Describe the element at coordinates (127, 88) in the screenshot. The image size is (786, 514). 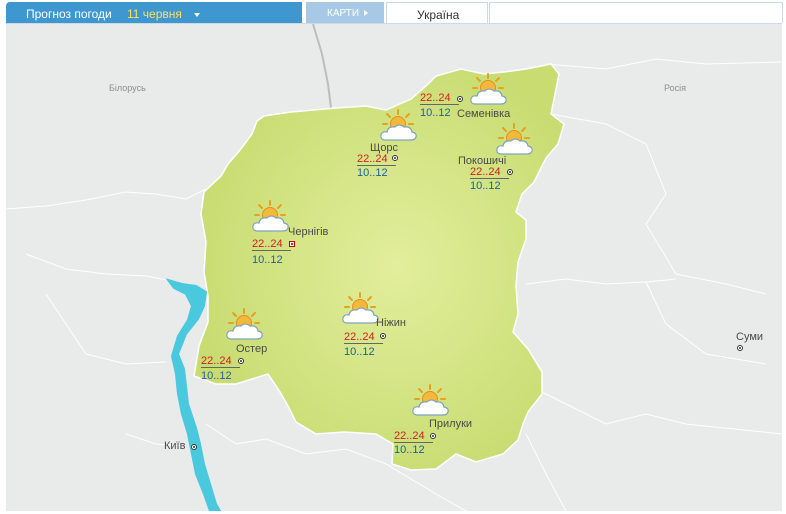
I see `country-belarus: Білорусь` at that location.